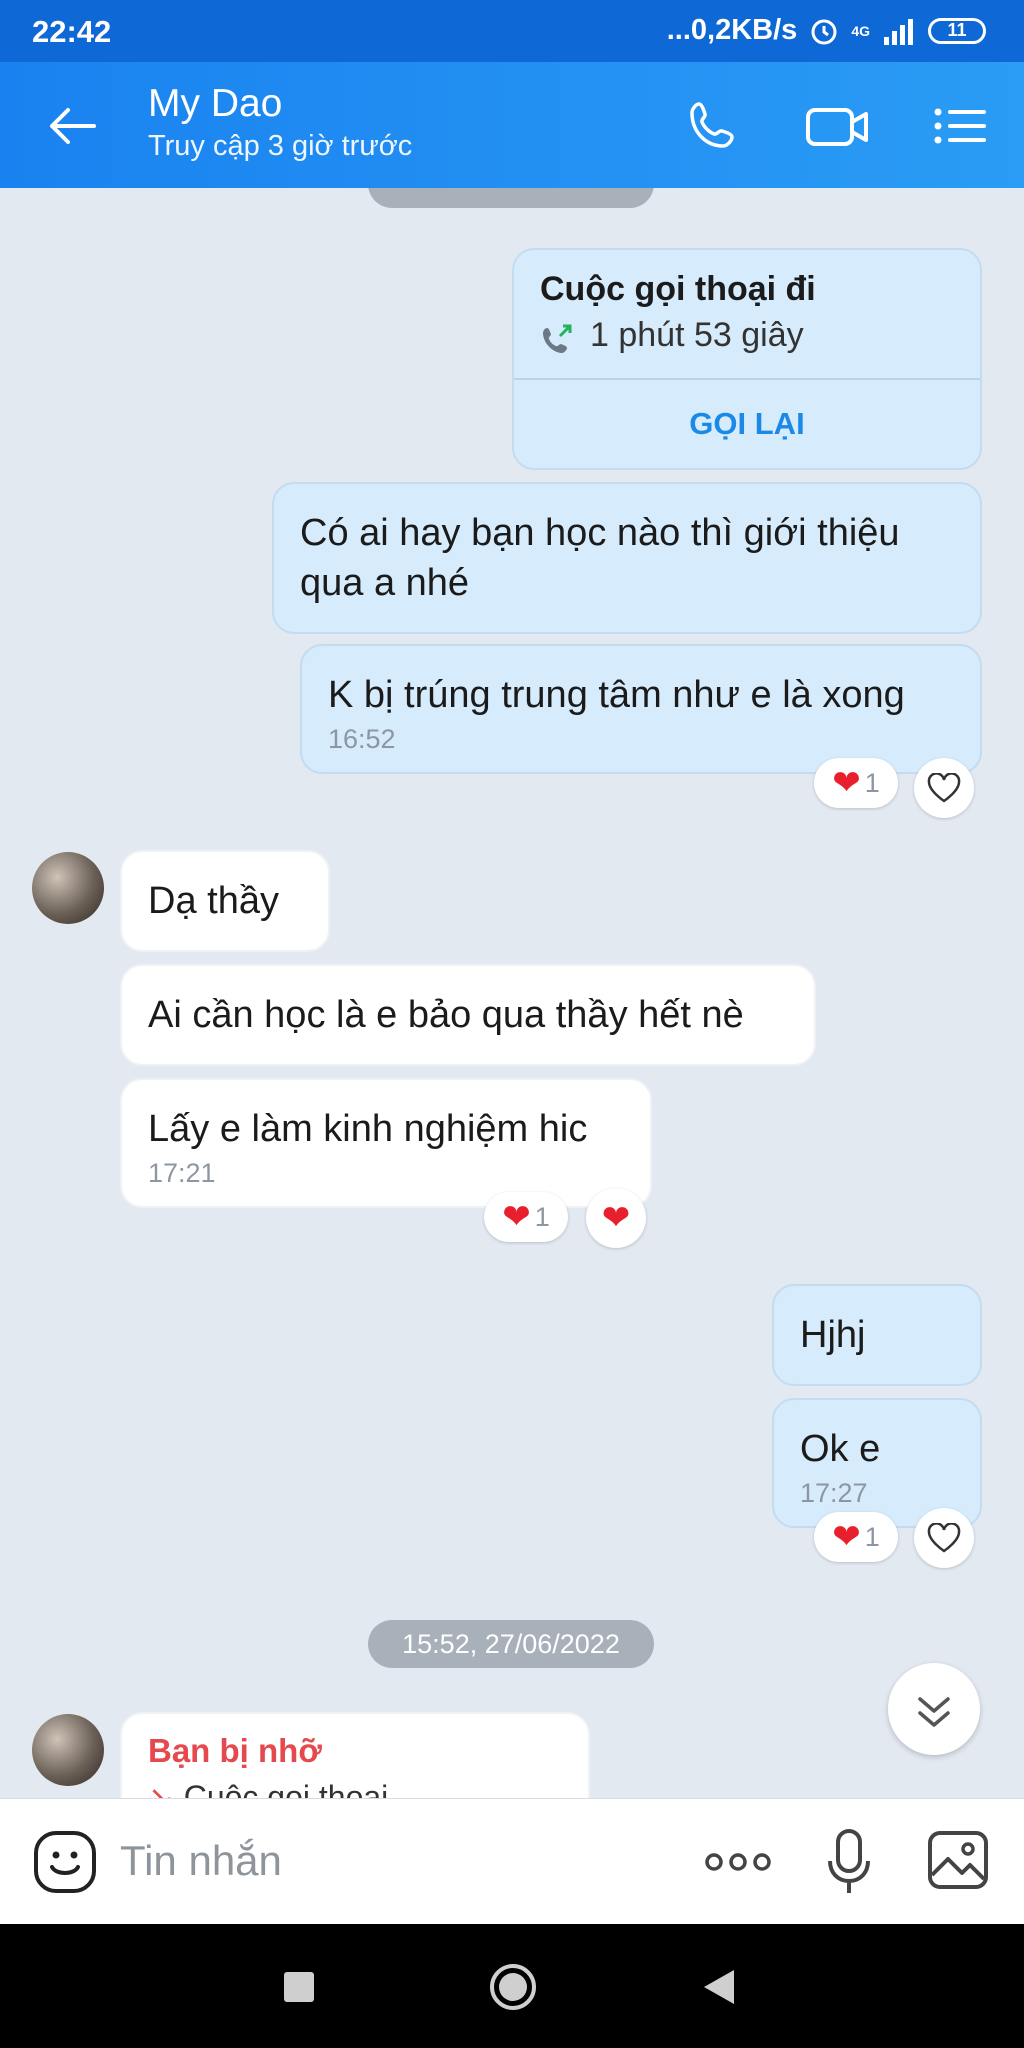 This screenshot has width=1024, height=2048. What do you see at coordinates (215, 104) in the screenshot?
I see `contact-name: My Dao` at bounding box center [215, 104].